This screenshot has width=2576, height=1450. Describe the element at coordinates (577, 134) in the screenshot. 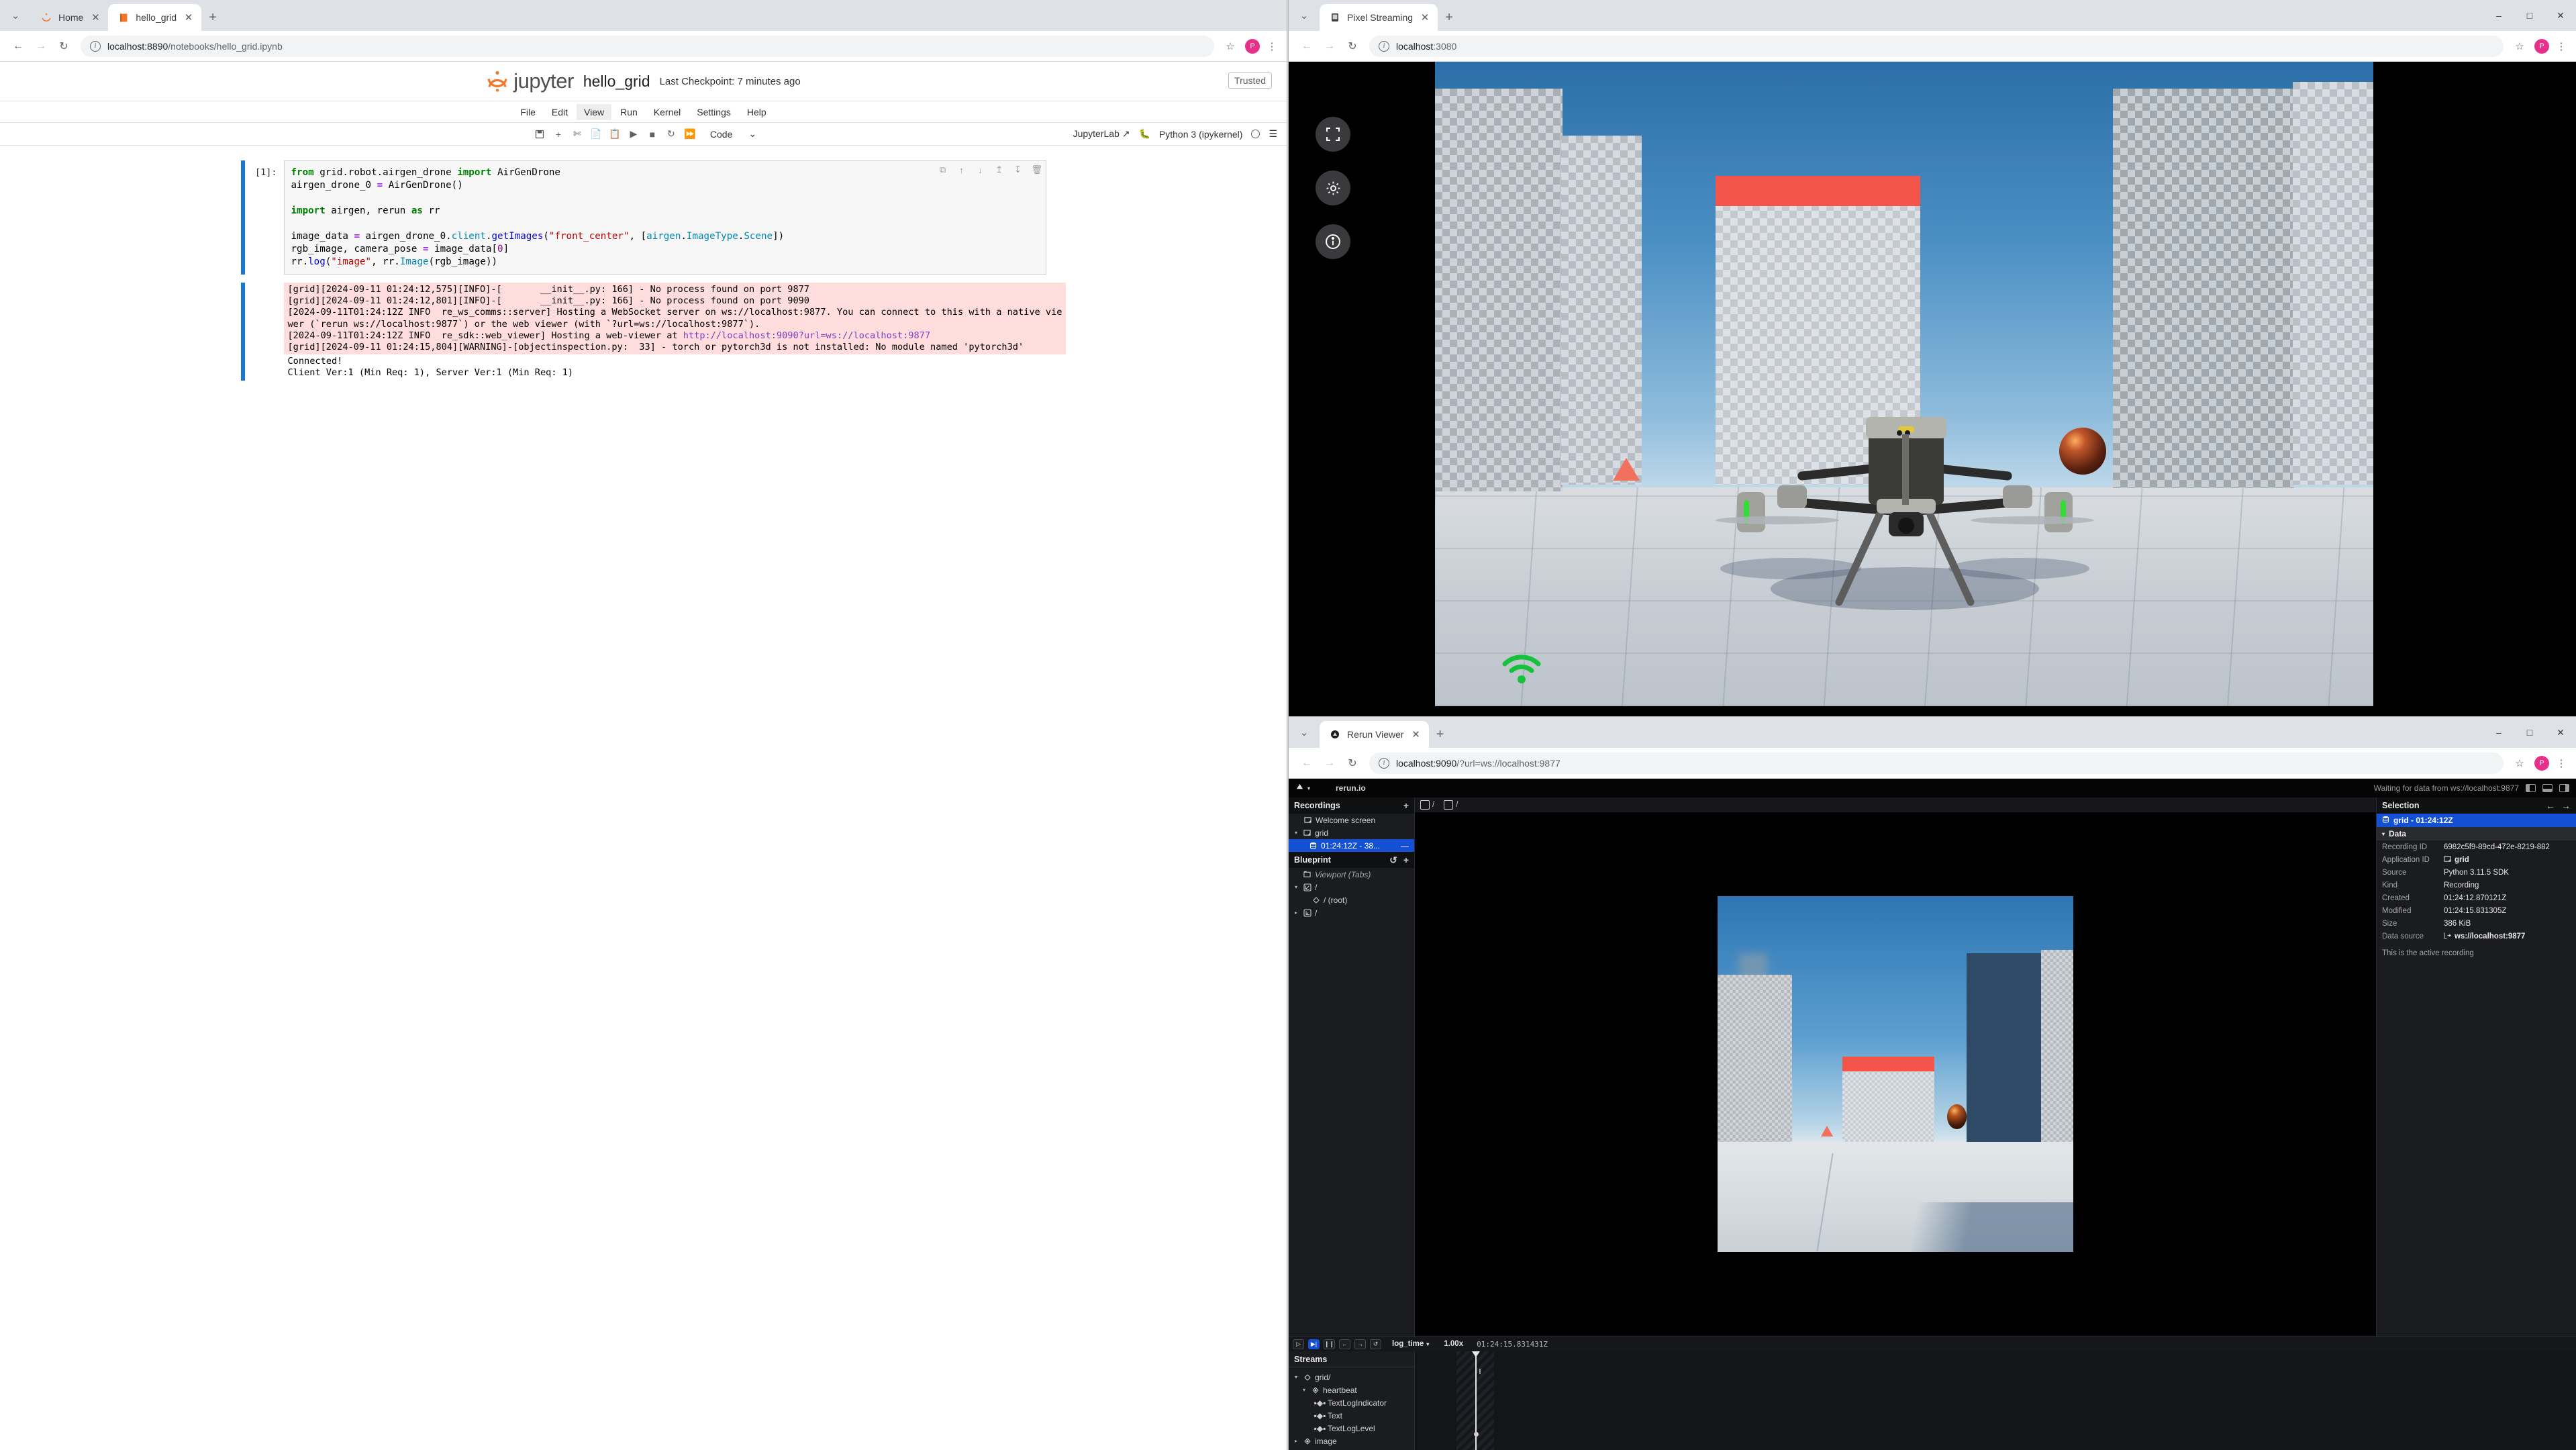

I see `cut-icon: ✄` at that location.